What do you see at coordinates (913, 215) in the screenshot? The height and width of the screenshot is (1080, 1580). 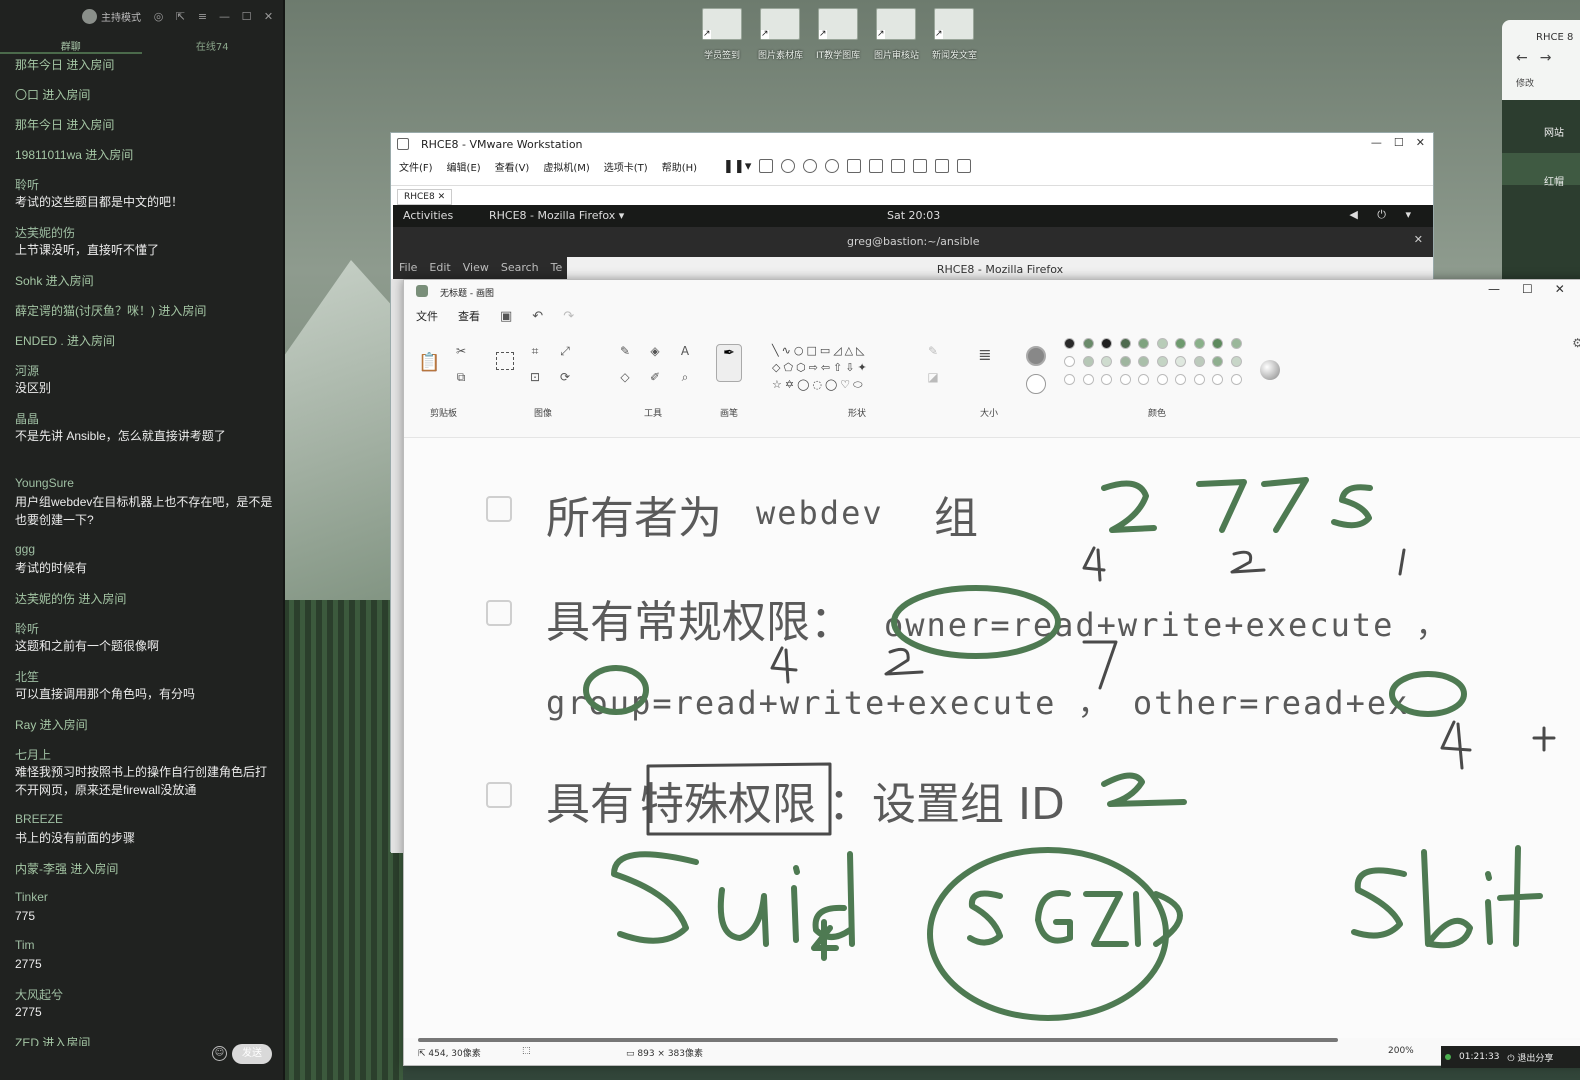 I see `clock: Sat 20:03` at bounding box center [913, 215].